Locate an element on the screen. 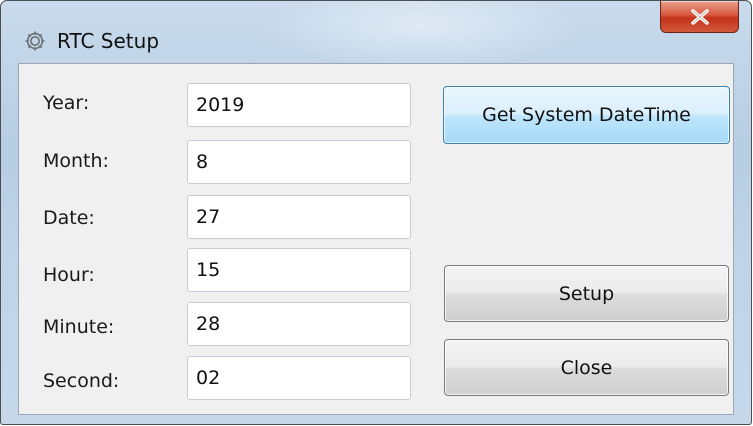 This screenshot has width=753, height=426. hour-label: Hour: is located at coordinates (69, 275).